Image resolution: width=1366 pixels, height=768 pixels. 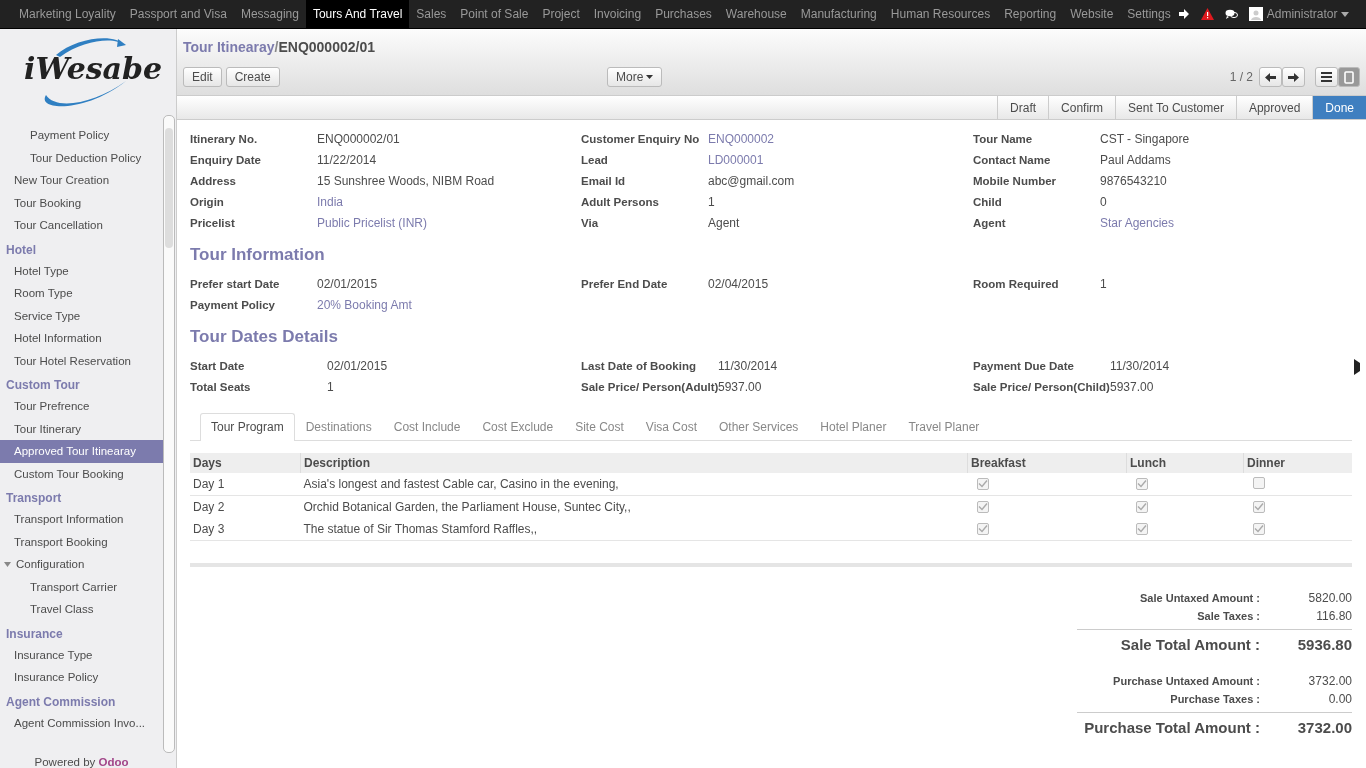 I want to click on tab: Site Cost, so click(x=599, y=426).